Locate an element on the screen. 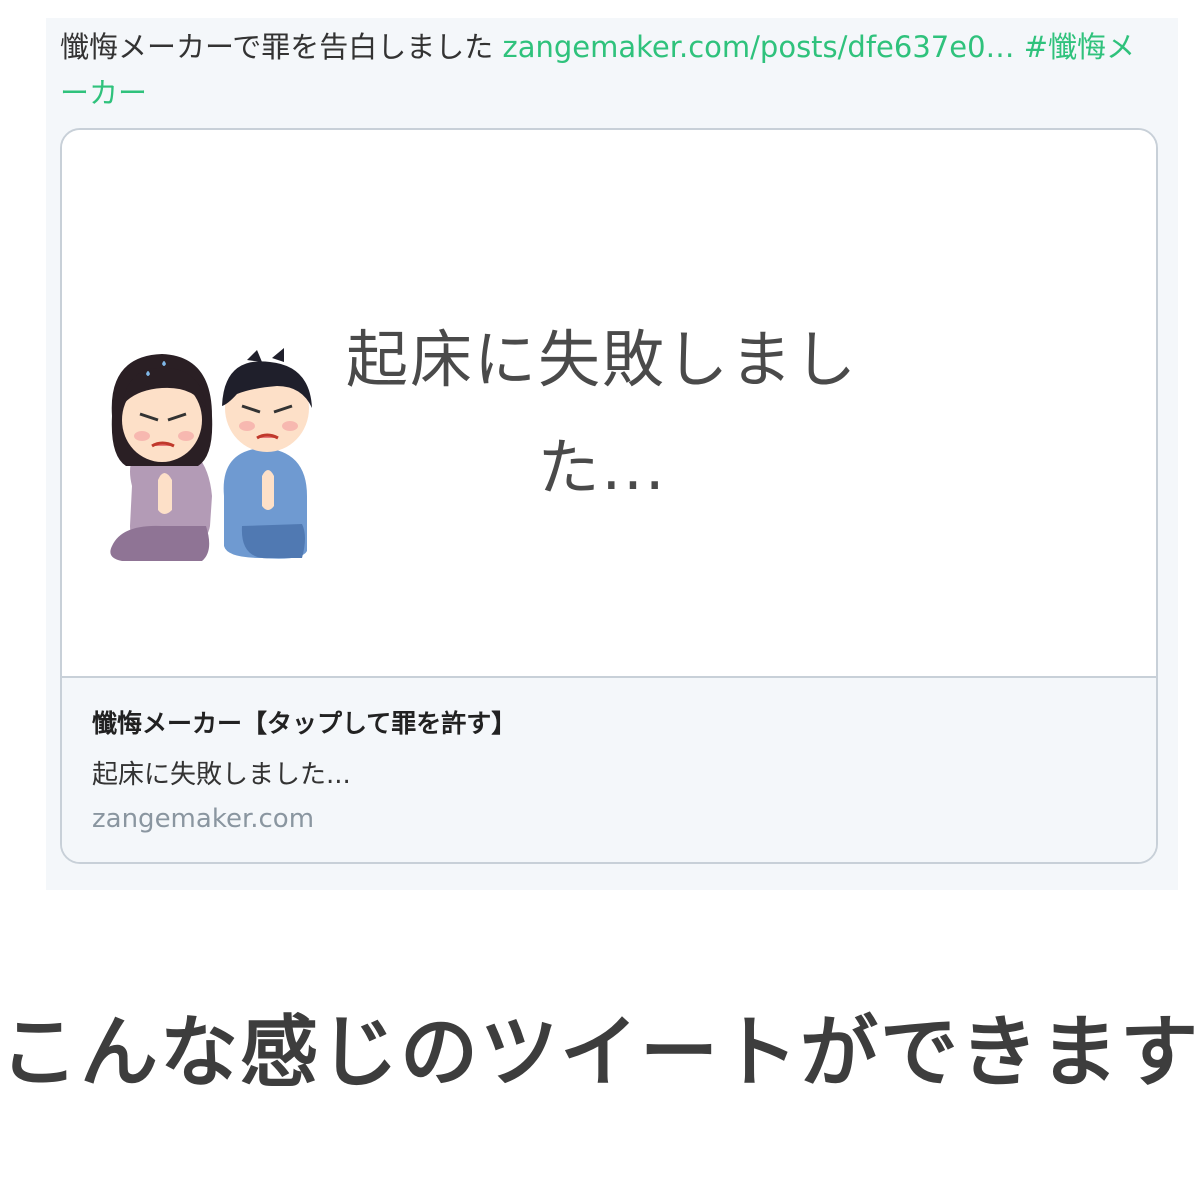 This screenshot has height=1200, width=1200. praying-people-illustration is located at coordinates (211, 454).